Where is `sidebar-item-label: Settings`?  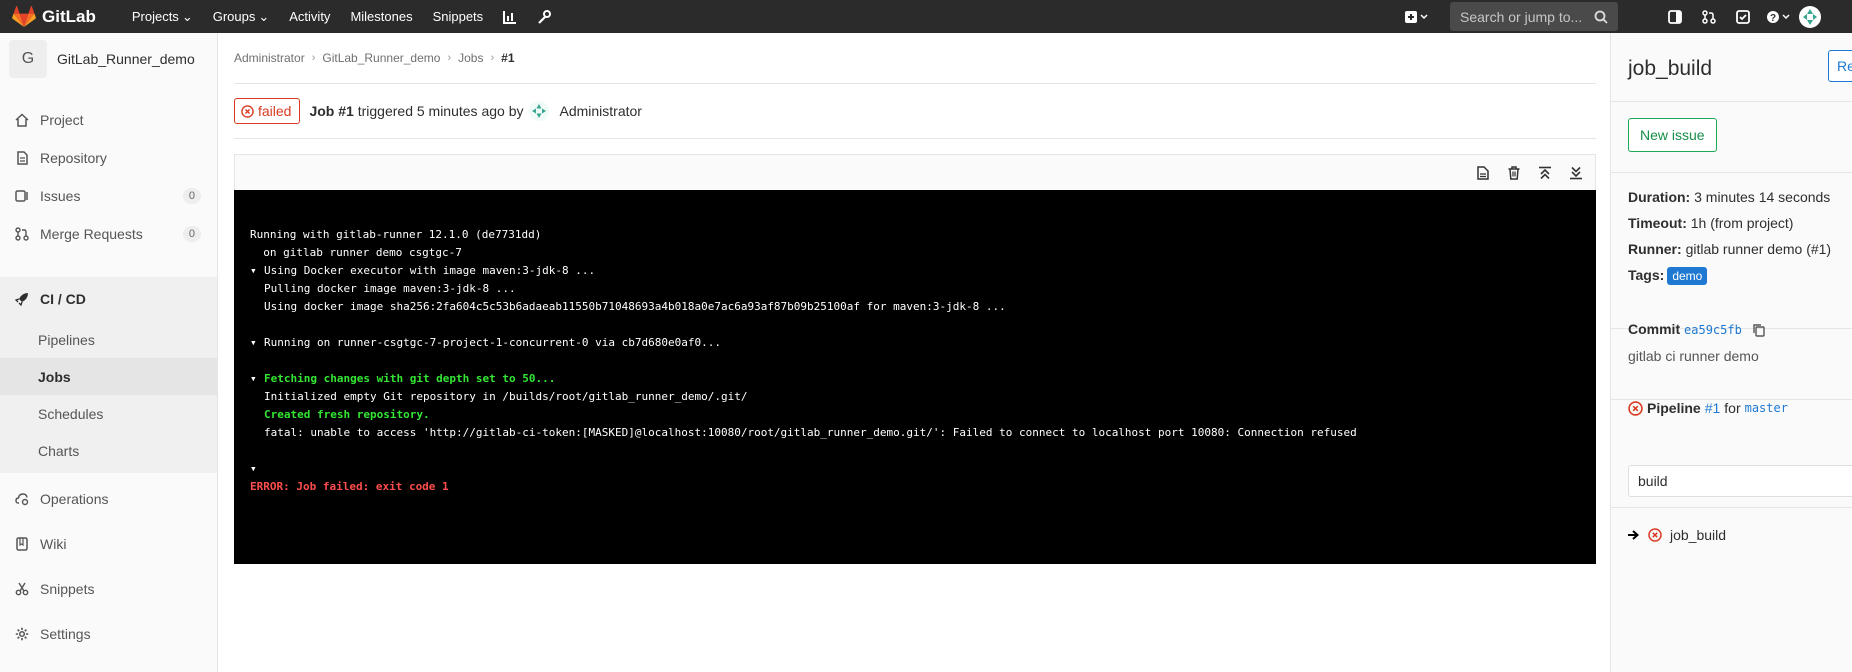 sidebar-item-label: Settings is located at coordinates (65, 634).